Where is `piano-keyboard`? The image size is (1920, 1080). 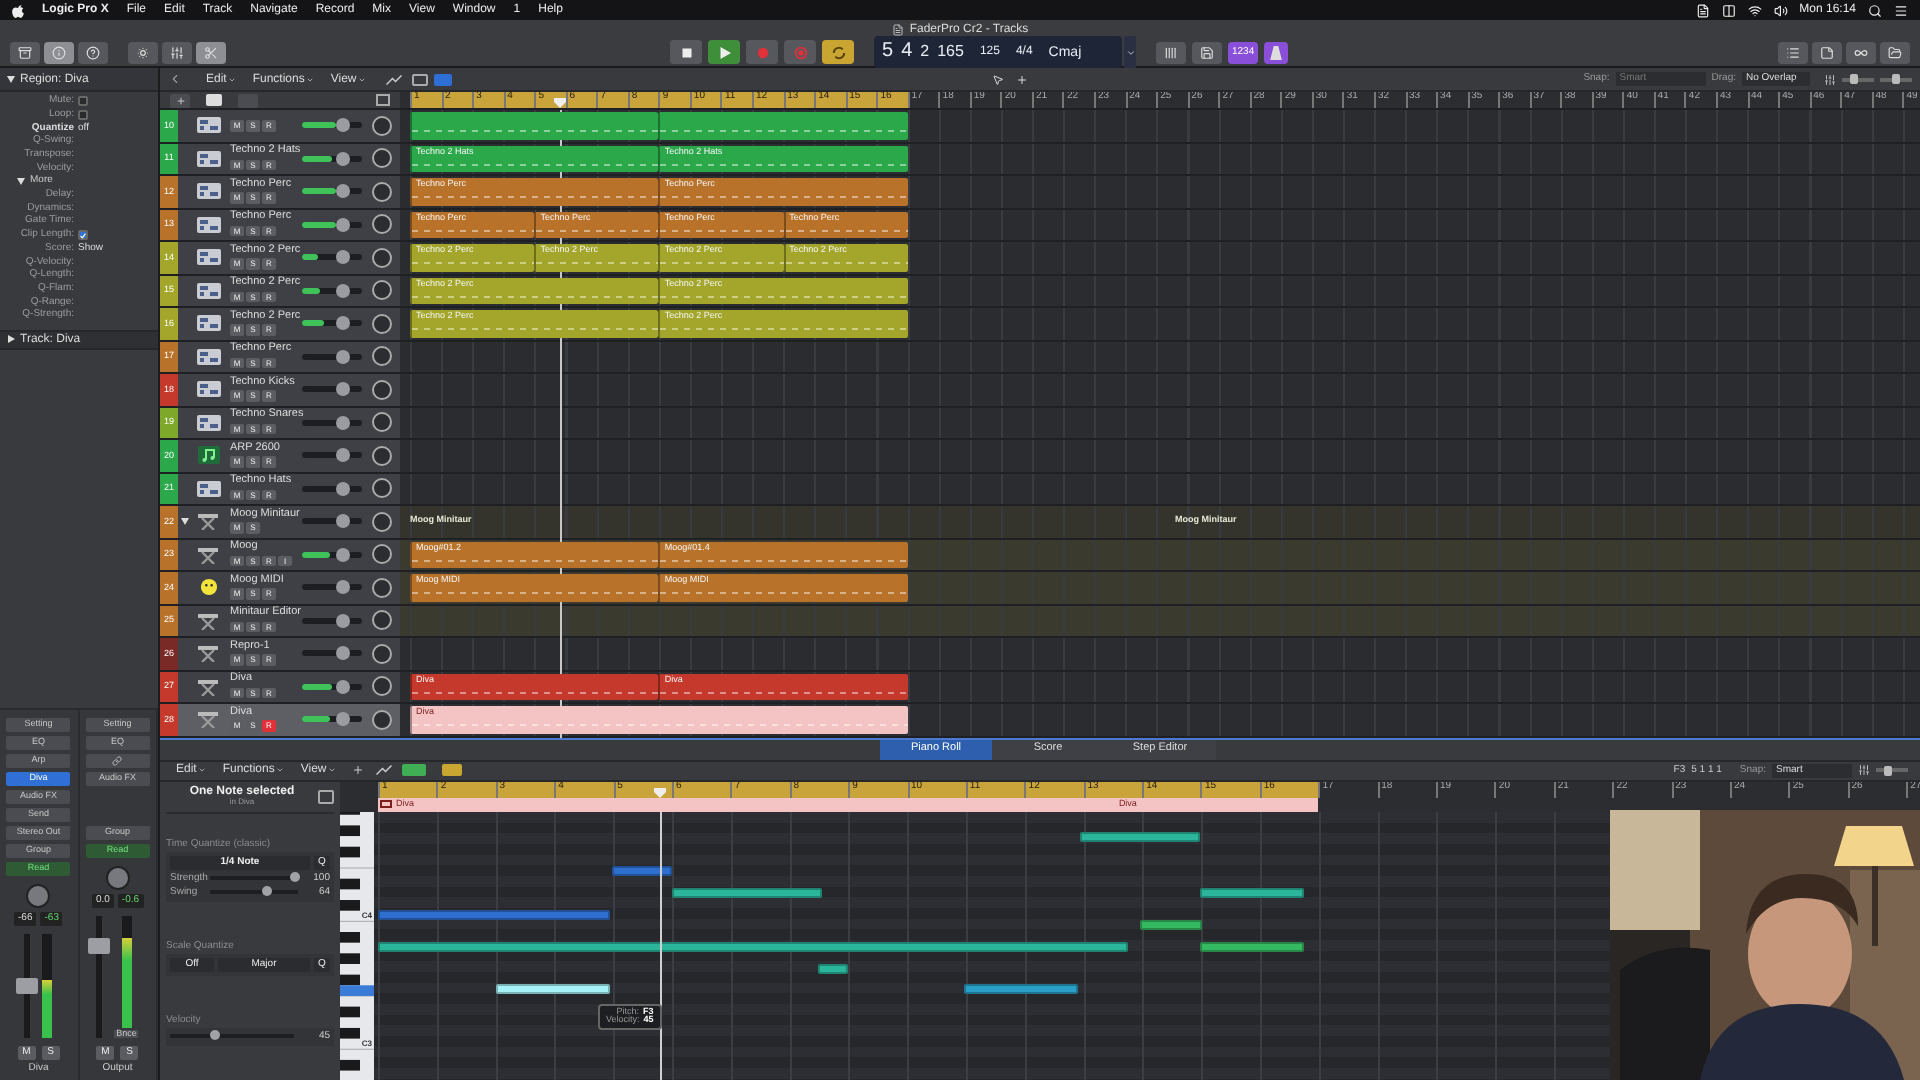
piano-keyboard is located at coordinates (357, 945).